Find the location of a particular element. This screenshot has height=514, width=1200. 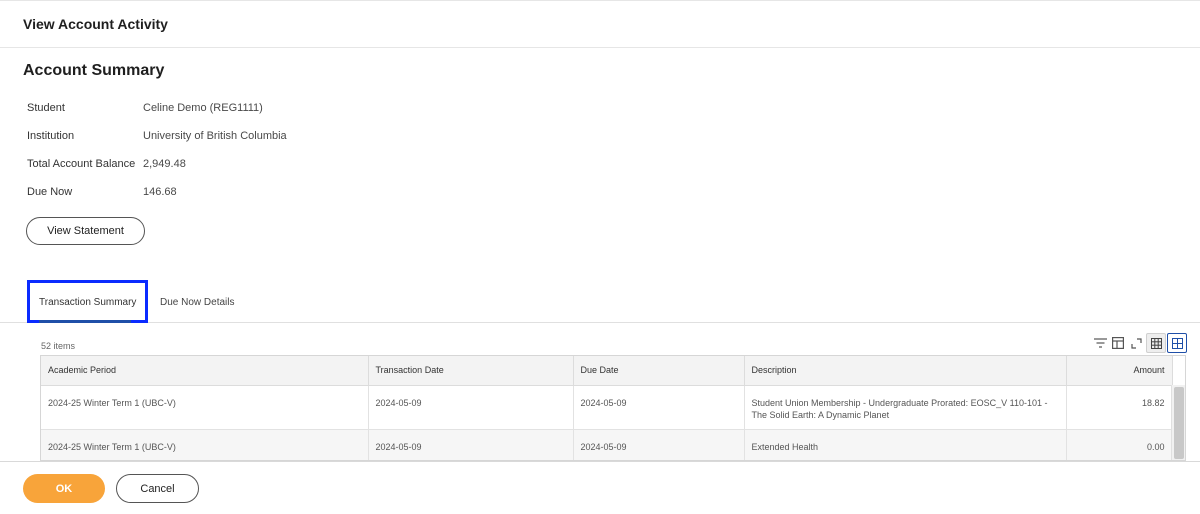

col-amount: Amount is located at coordinates (1119, 371).